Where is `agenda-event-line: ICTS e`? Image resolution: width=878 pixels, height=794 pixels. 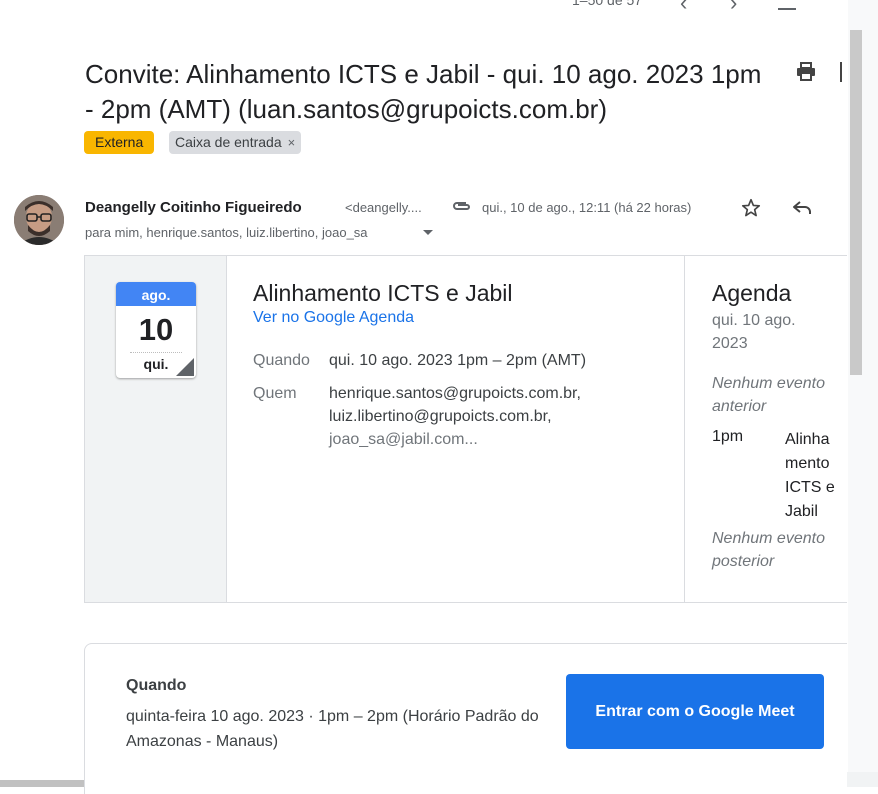 agenda-event-line: ICTS e is located at coordinates (810, 487).